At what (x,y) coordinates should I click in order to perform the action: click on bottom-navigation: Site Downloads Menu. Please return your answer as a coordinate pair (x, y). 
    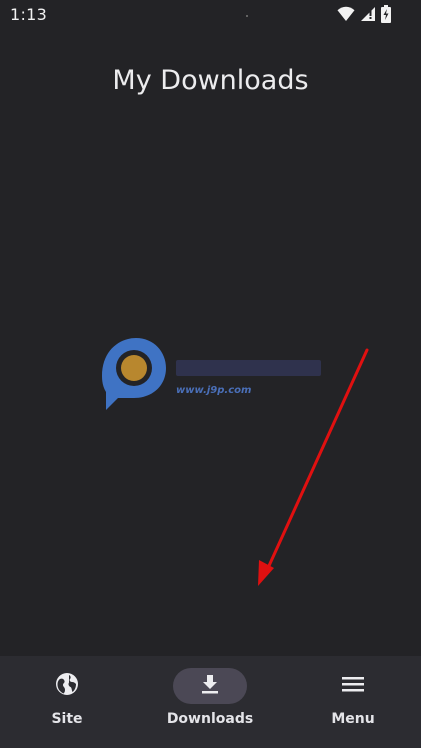
    Looking at the image, I should click on (210, 702).